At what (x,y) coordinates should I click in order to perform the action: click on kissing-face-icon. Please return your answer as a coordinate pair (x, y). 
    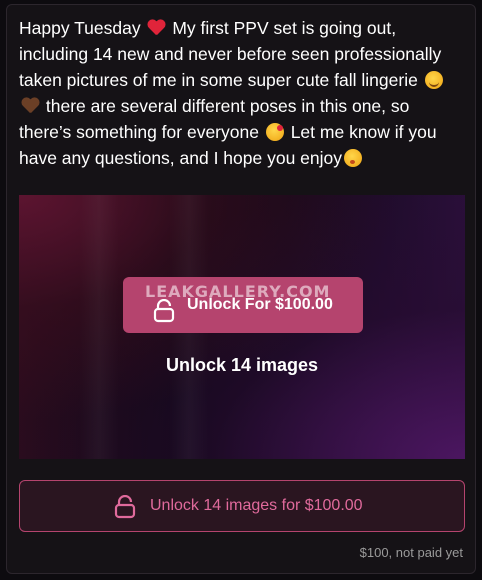
    Looking at the image, I should click on (353, 158).